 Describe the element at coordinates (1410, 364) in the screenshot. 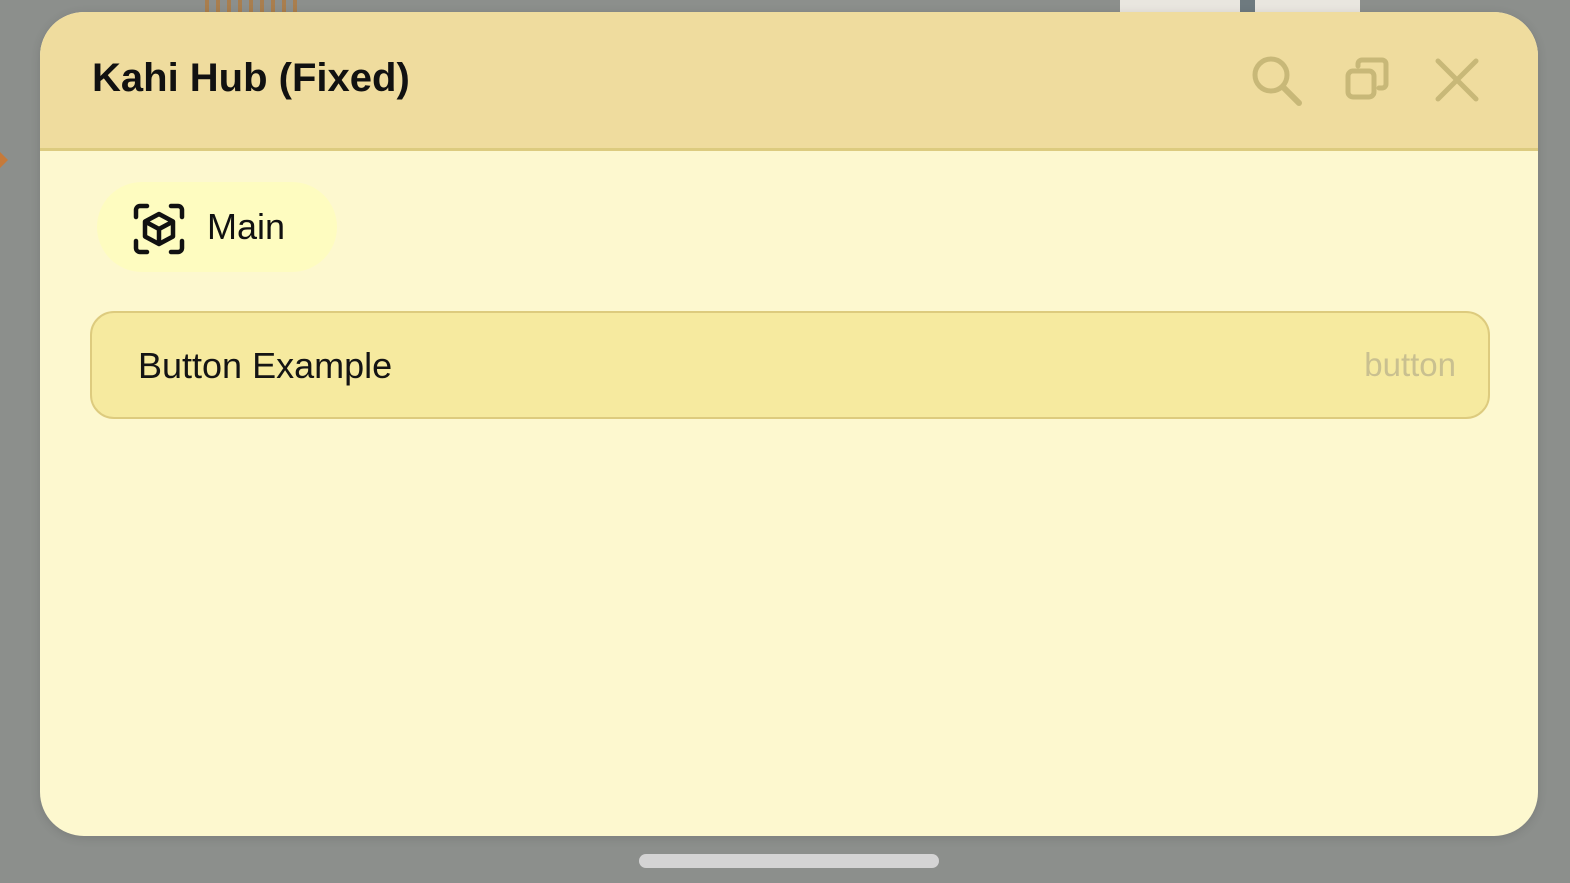

I see `element-type-label: button` at that location.